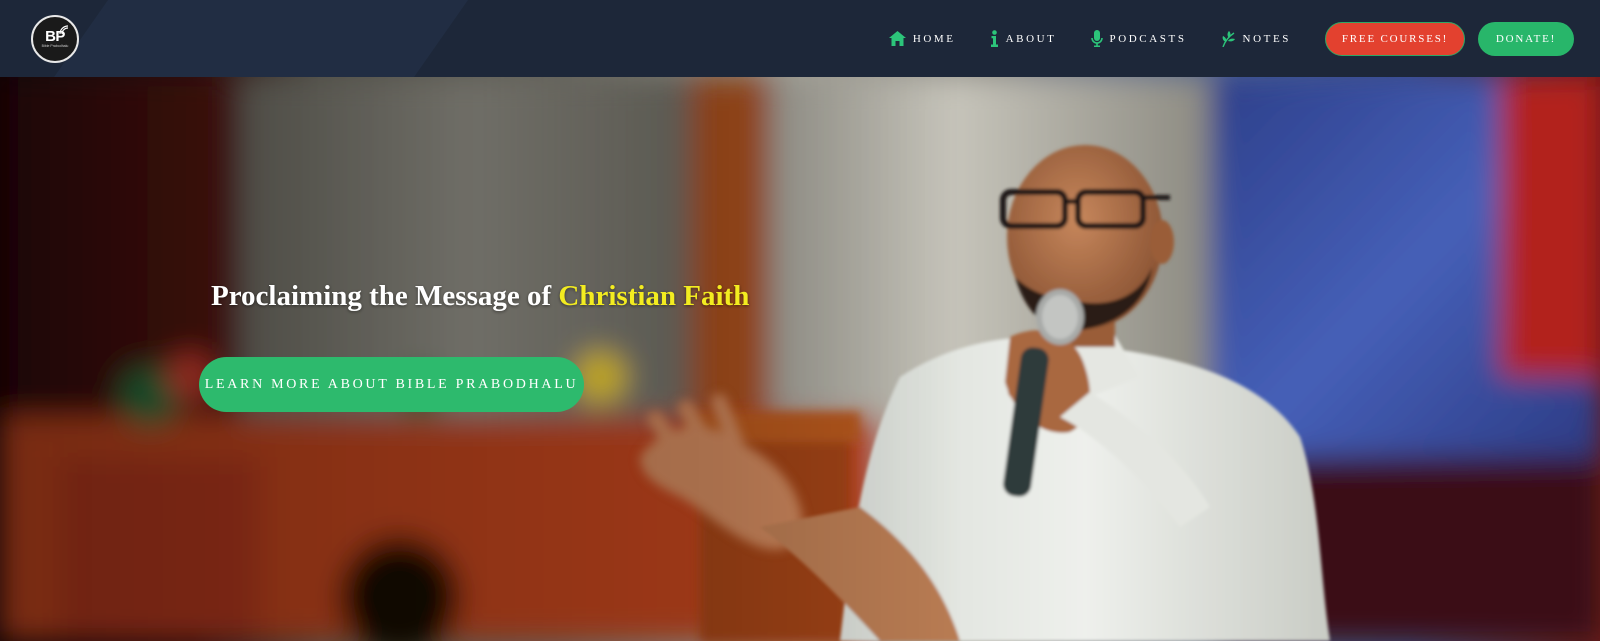  Describe the element at coordinates (391, 384) in the screenshot. I see `learn-more-button: LEARN MORE ABOUT BIBLE PRABODHALU` at that location.